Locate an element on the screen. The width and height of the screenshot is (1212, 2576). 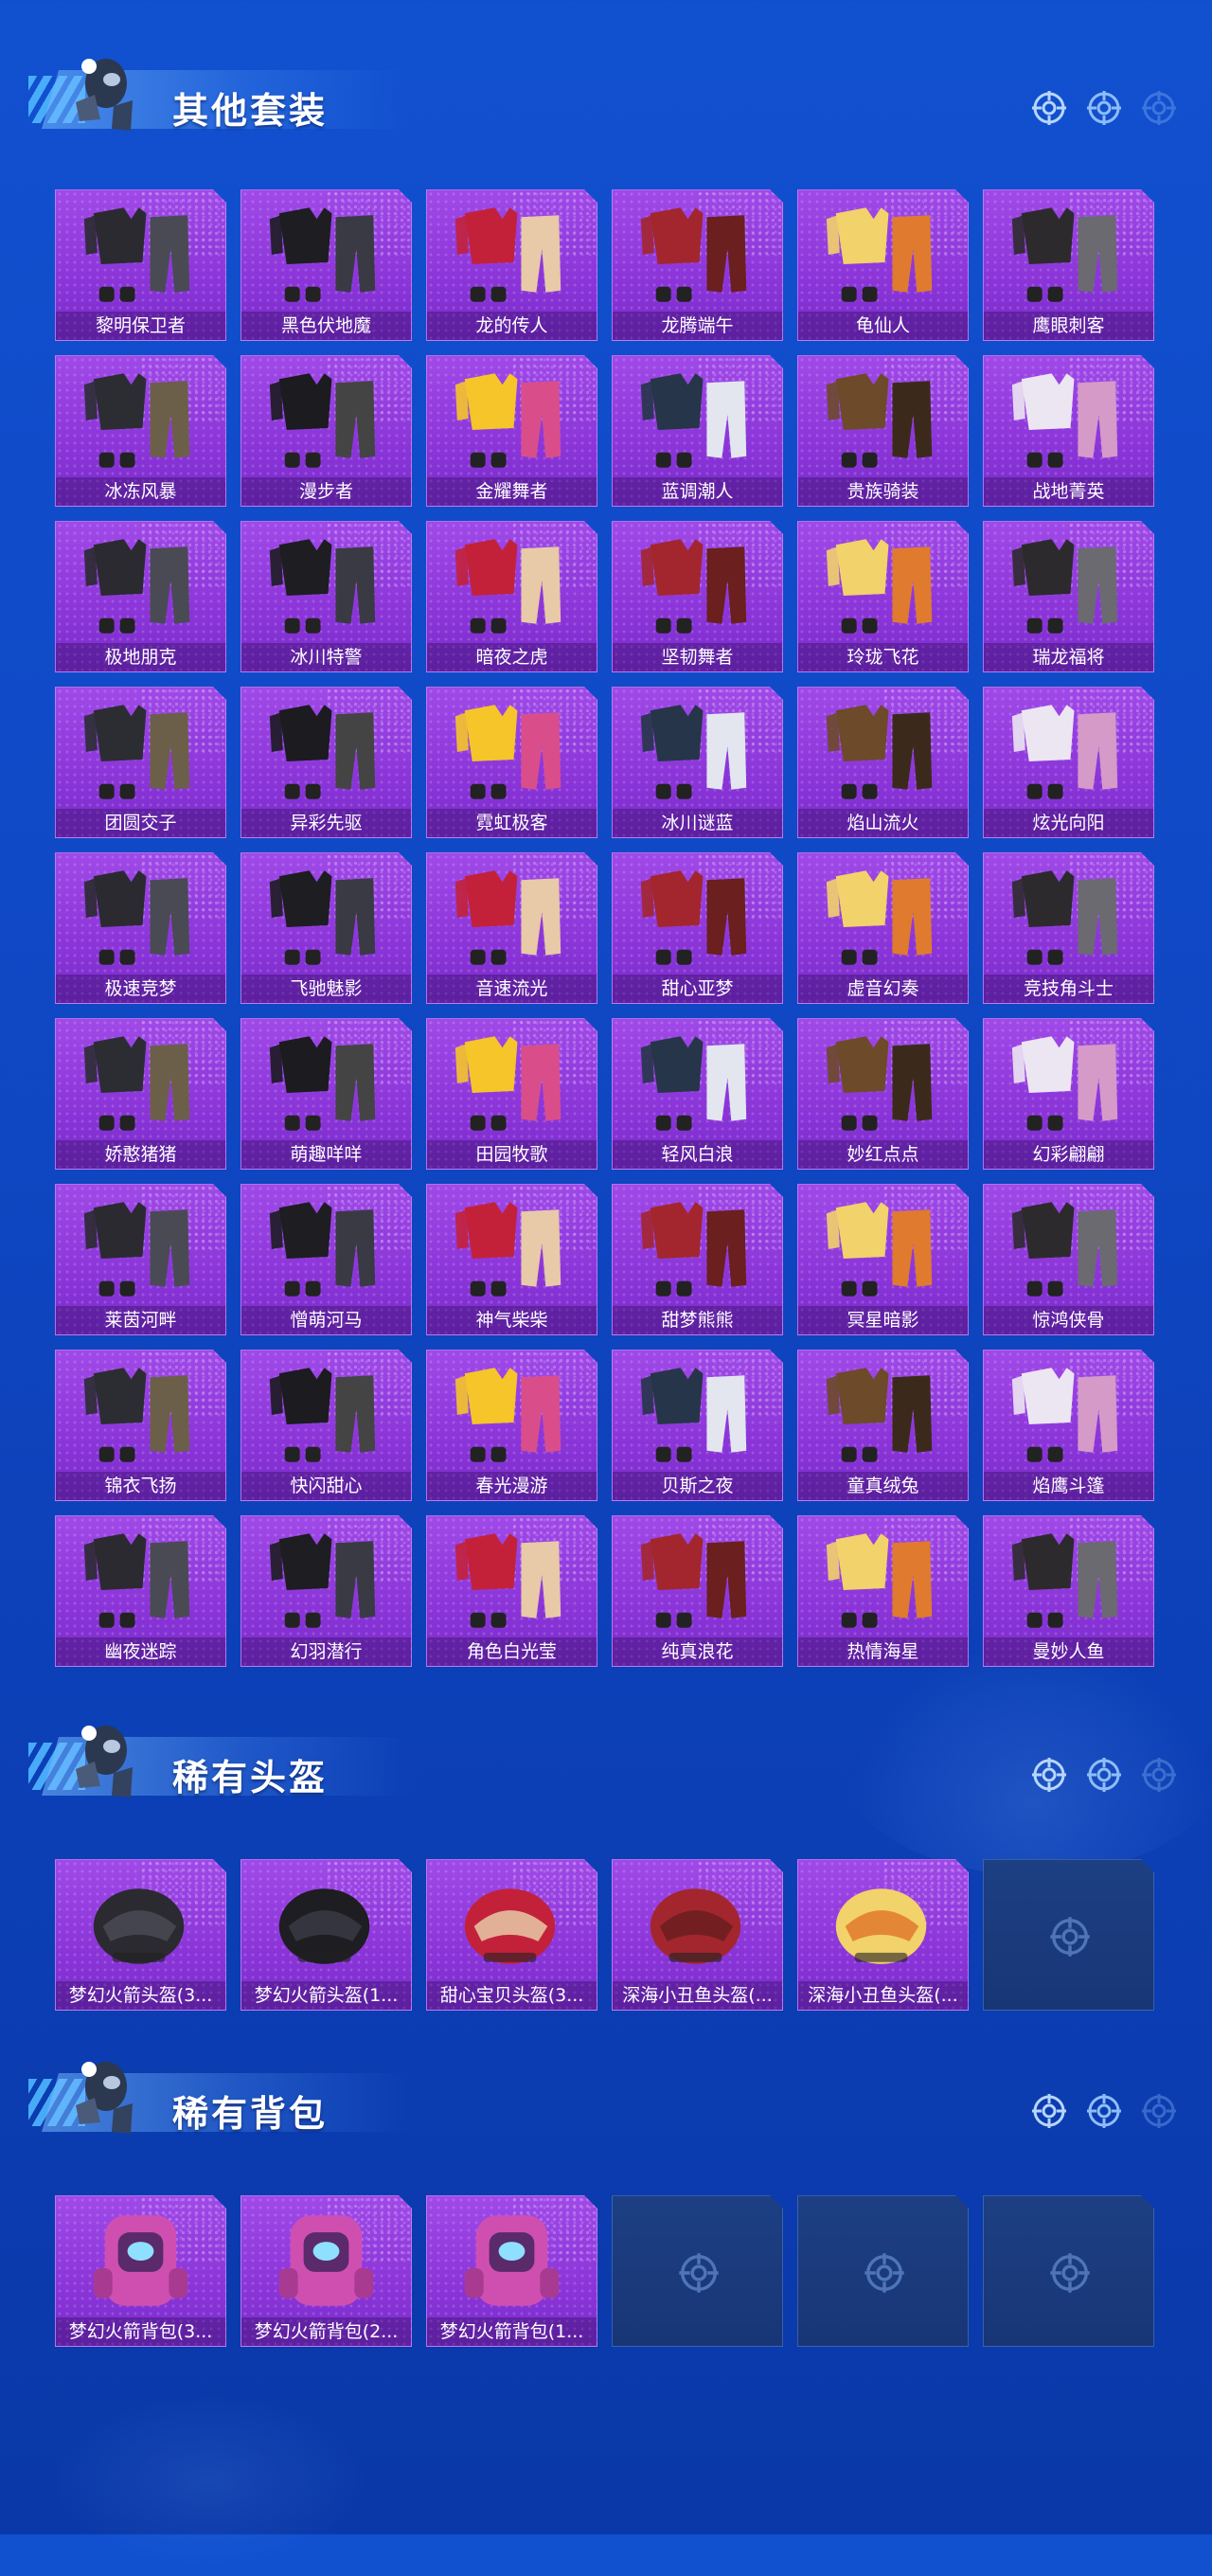
item-name: 田园牧歌 is located at coordinates (512, 1154).